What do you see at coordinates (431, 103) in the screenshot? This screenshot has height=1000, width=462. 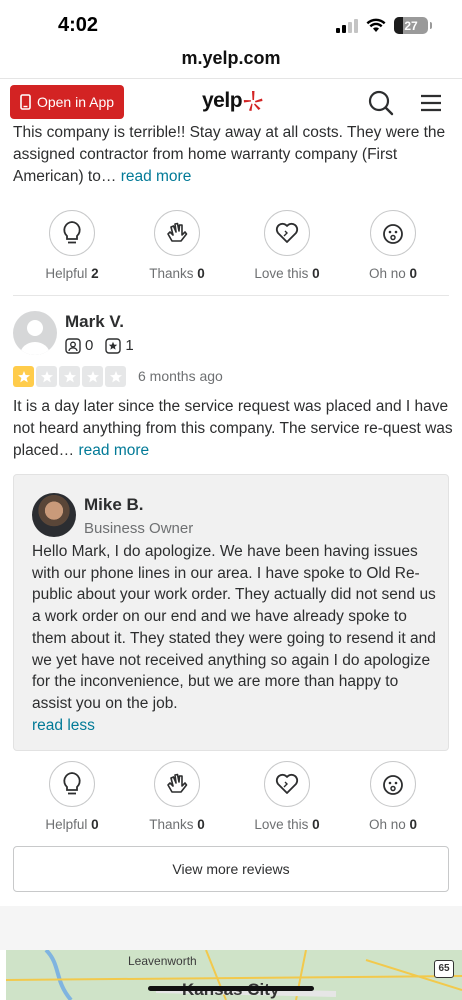 I see `menu-icon` at bounding box center [431, 103].